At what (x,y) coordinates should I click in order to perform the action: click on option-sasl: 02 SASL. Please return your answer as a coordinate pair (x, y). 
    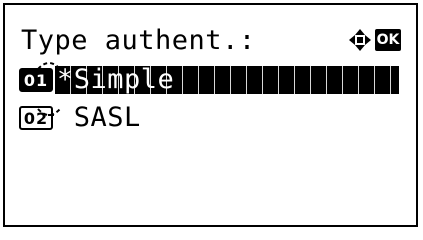
    Looking at the image, I should click on (80, 118).